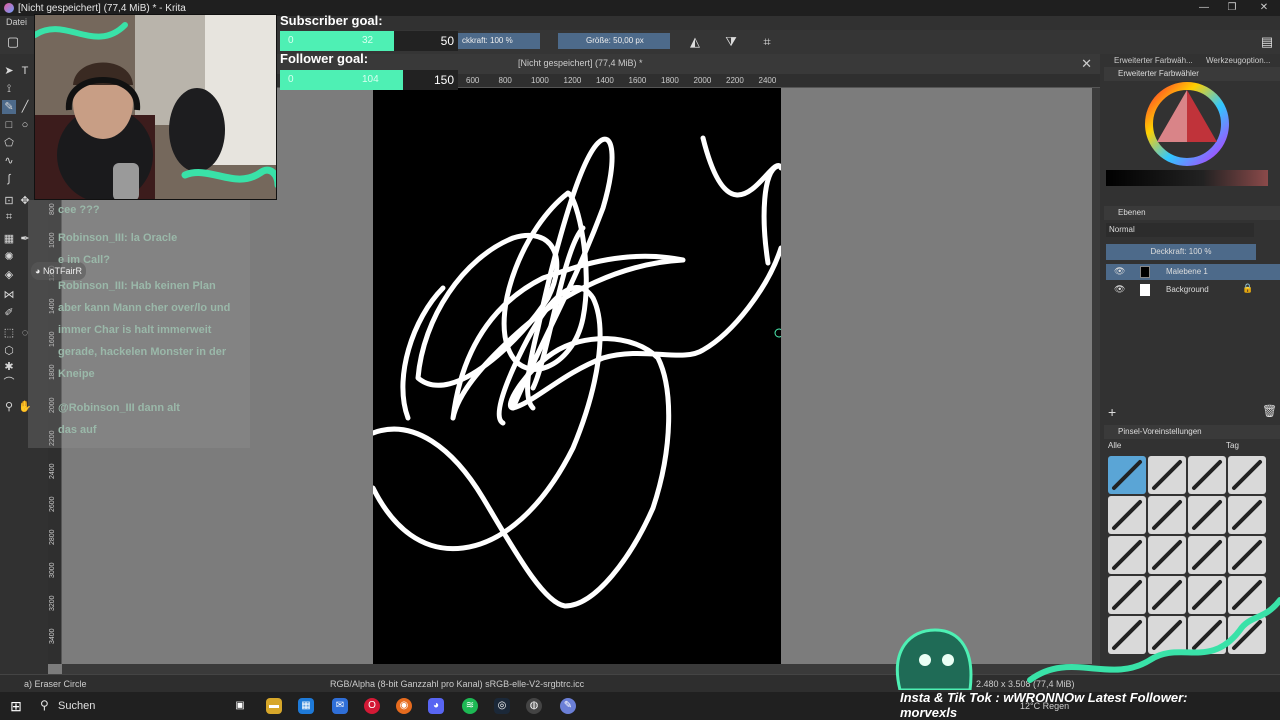  What do you see at coordinates (9, 161) in the screenshot?
I see `bezier-tool-icon: ∿` at bounding box center [9, 161].